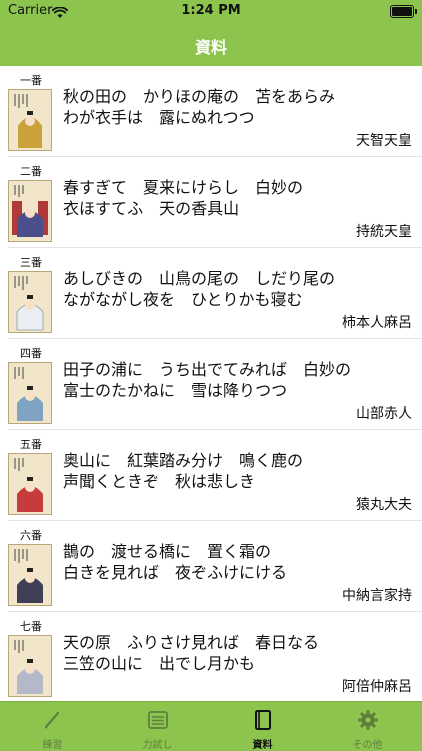  I want to click on list-item: 五番 奥山に 紅葉踏み分け 鳴く鹿の 声聞くときぞ 秋は悲しき 猿丸大夫, so click(211, 475).